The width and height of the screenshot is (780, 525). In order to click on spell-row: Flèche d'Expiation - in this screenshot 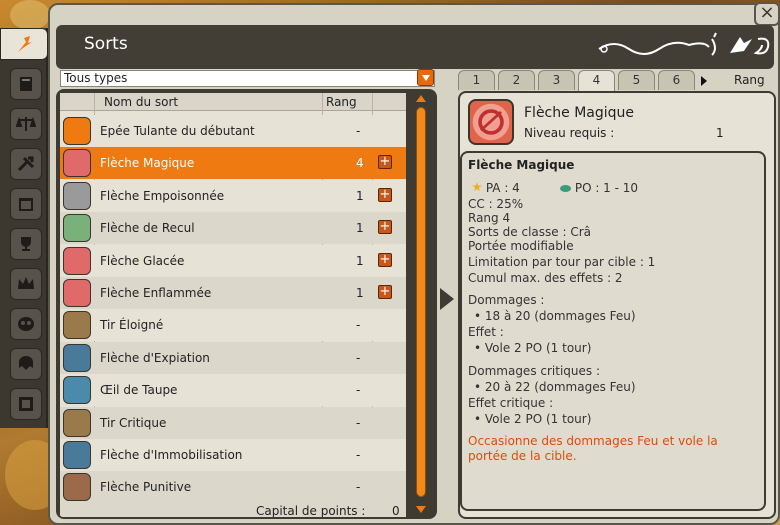, I will do `click(233, 357)`.